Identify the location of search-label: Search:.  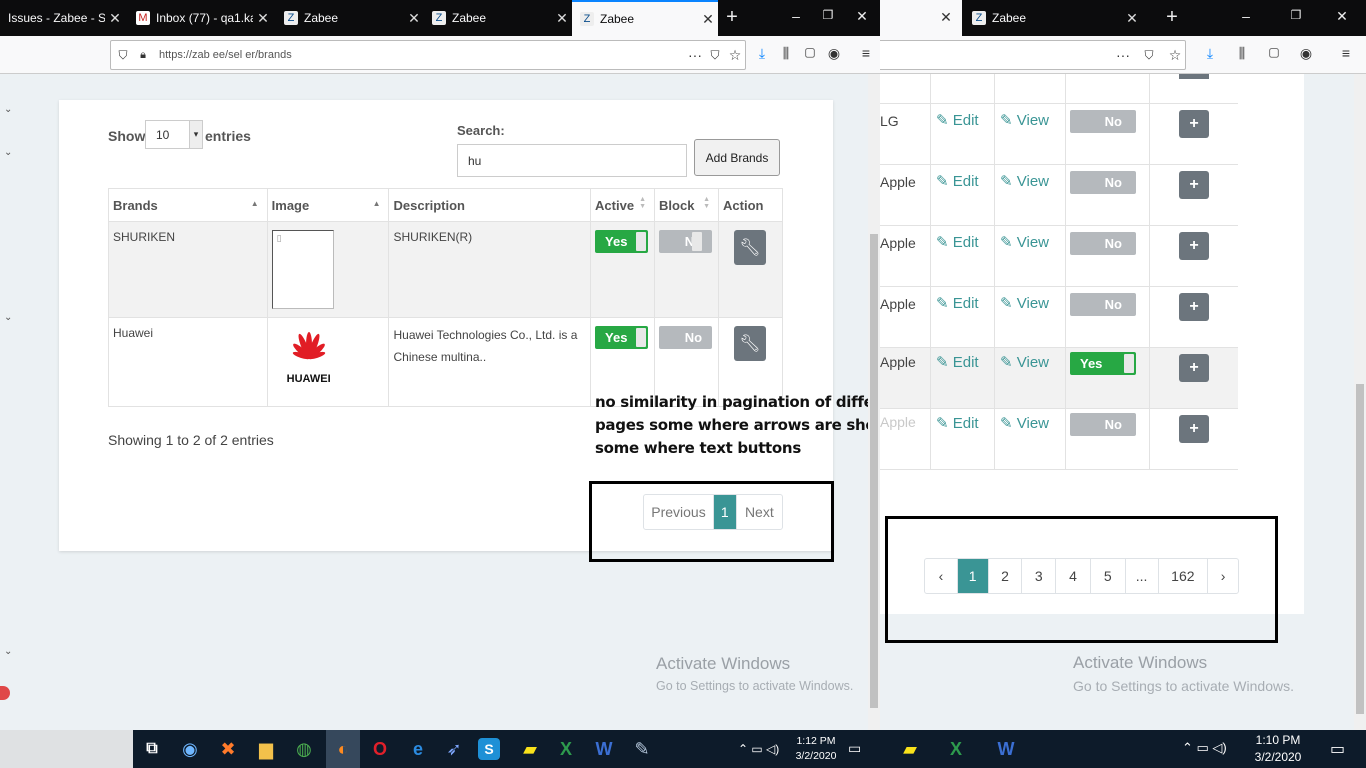
(481, 130).